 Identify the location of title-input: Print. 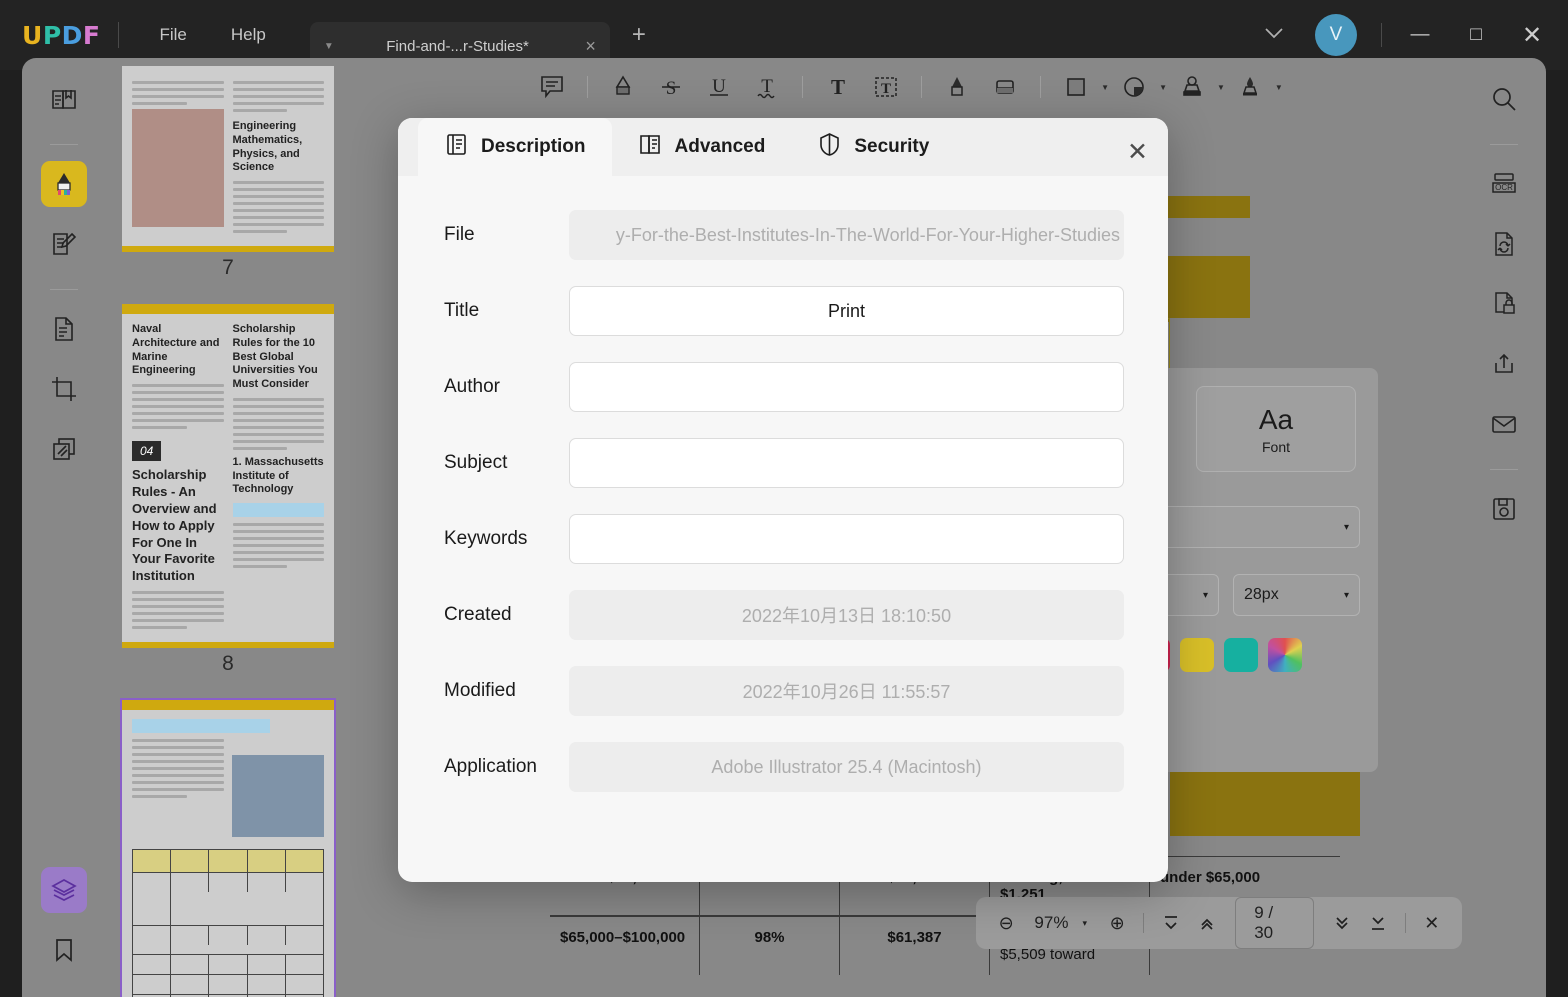
(846, 311).